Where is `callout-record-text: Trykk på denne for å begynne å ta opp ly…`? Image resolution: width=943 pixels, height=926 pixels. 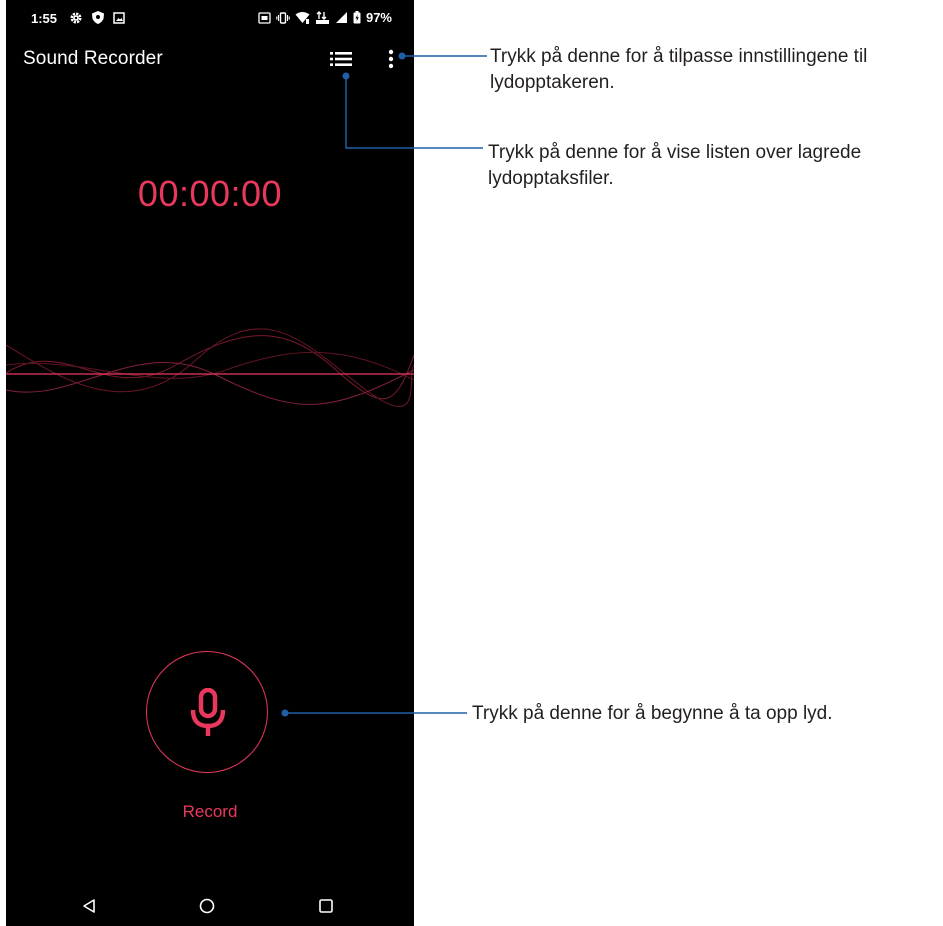 callout-record-text: Trykk på denne for å begynne å ta opp ly… is located at coordinates (652, 713).